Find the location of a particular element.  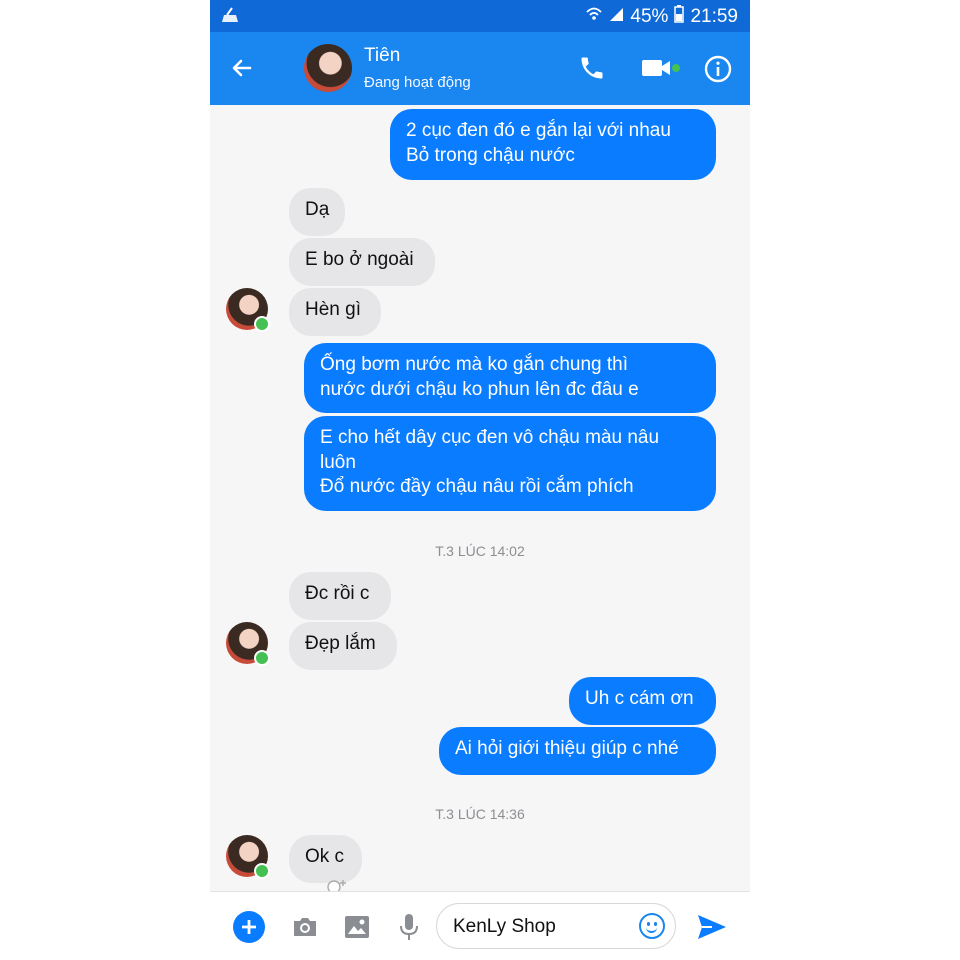

timestamp: T.3 LÚC 14:02 is located at coordinates (480, 551).